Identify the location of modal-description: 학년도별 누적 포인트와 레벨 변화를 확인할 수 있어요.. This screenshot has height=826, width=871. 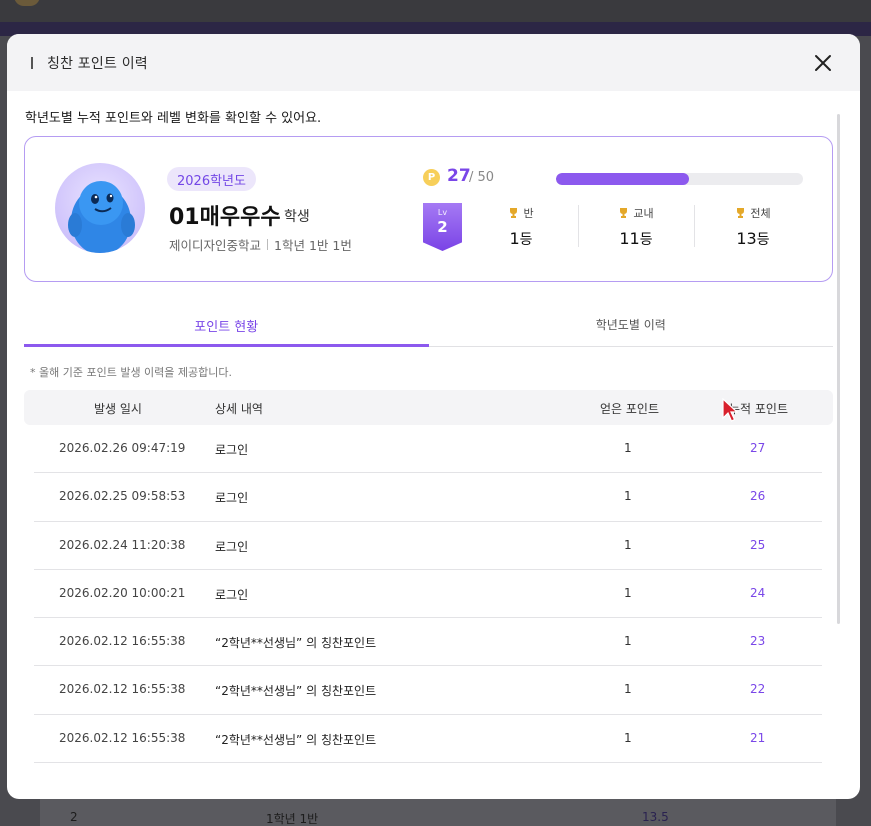
(173, 118).